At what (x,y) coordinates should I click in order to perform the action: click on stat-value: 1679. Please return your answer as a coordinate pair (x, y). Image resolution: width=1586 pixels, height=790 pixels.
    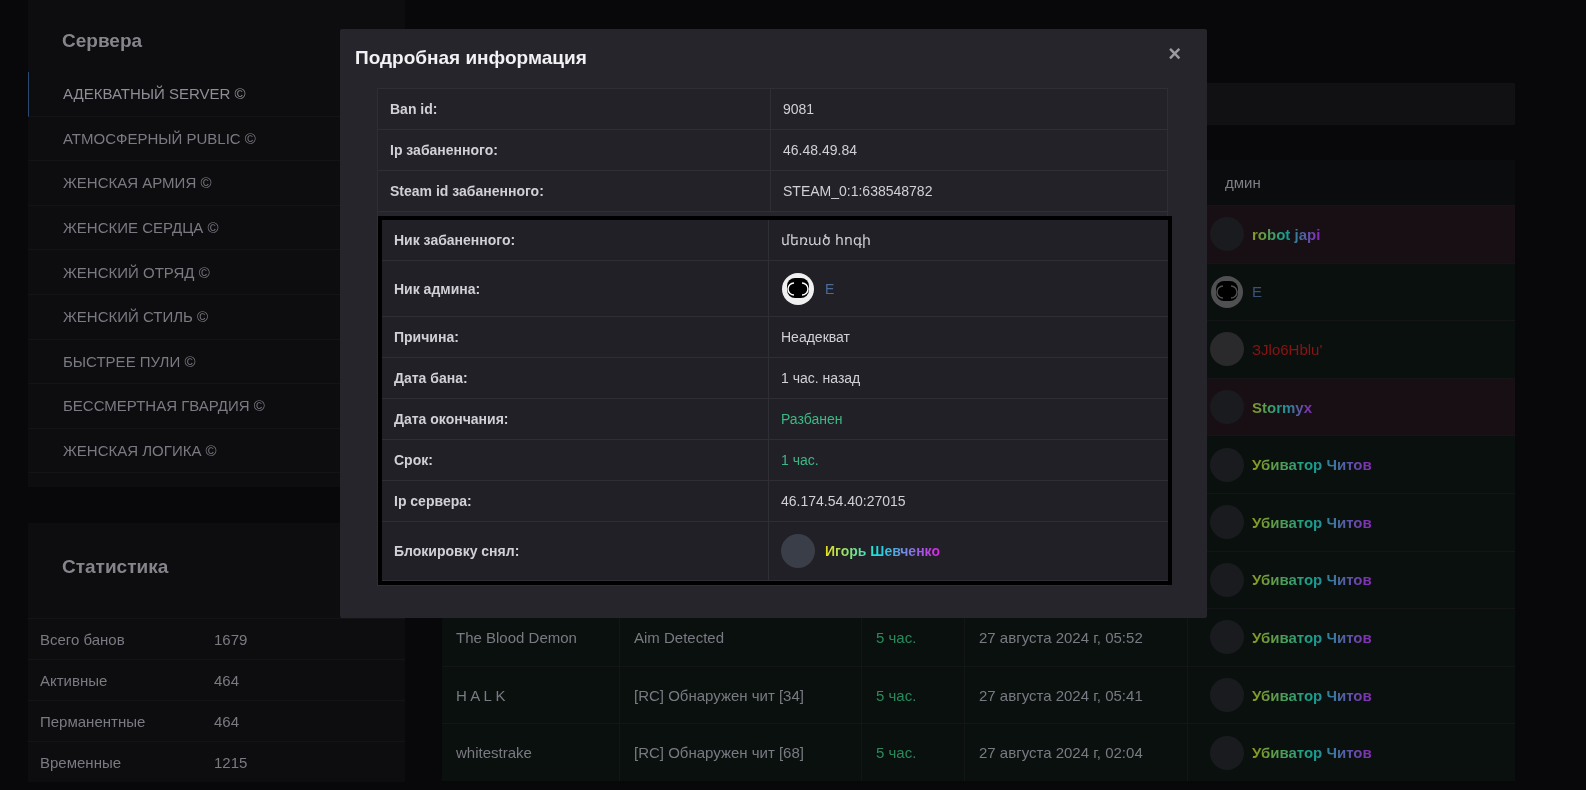
    Looking at the image, I should click on (231, 639).